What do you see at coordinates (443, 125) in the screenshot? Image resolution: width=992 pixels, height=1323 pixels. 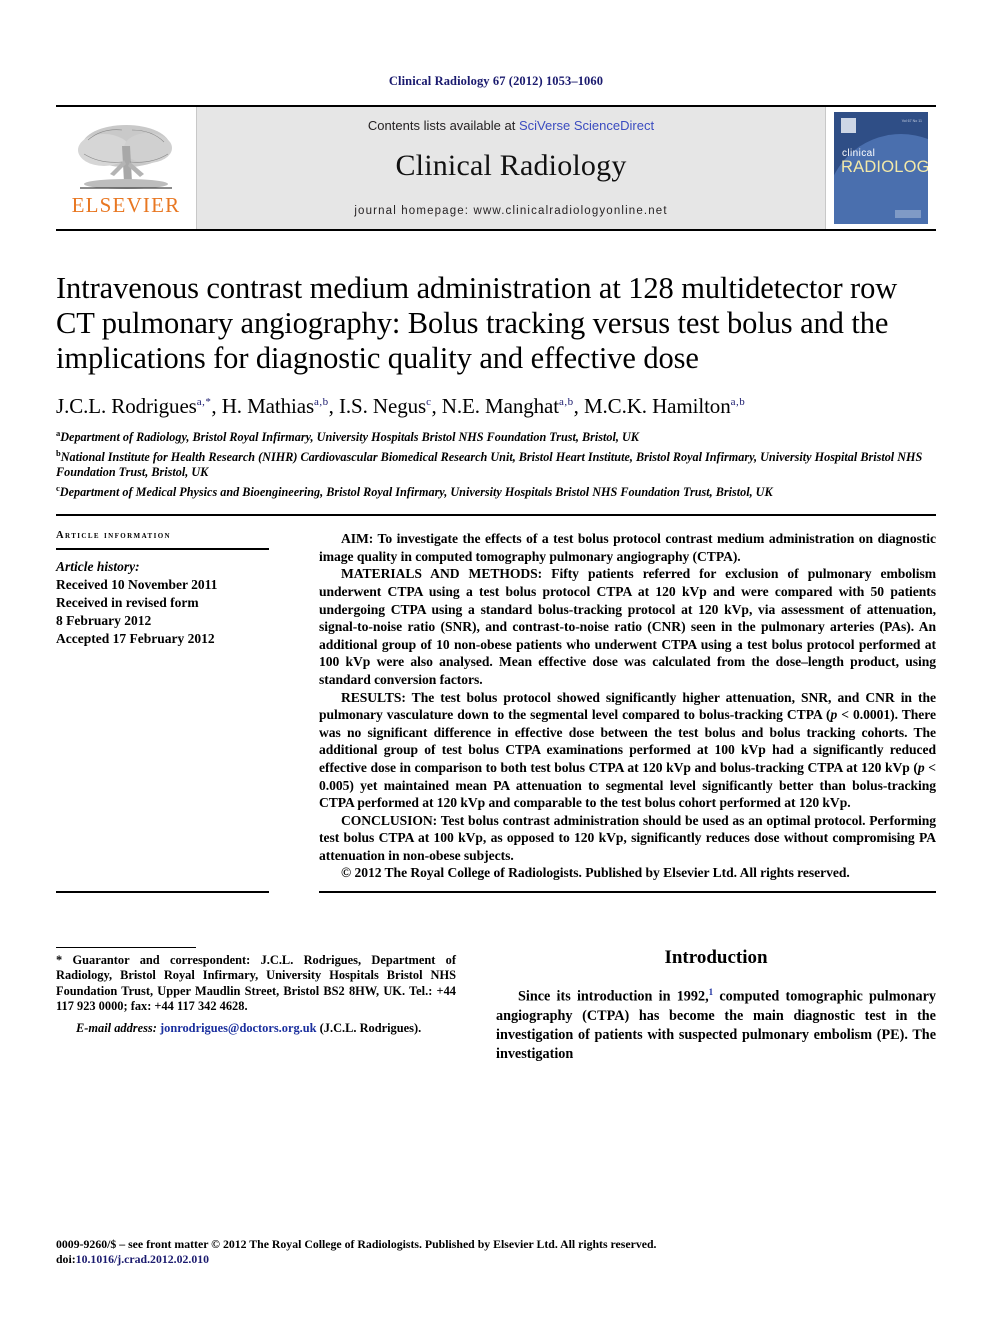 I see `contents-prefix-text: Contents lists available at` at bounding box center [443, 125].